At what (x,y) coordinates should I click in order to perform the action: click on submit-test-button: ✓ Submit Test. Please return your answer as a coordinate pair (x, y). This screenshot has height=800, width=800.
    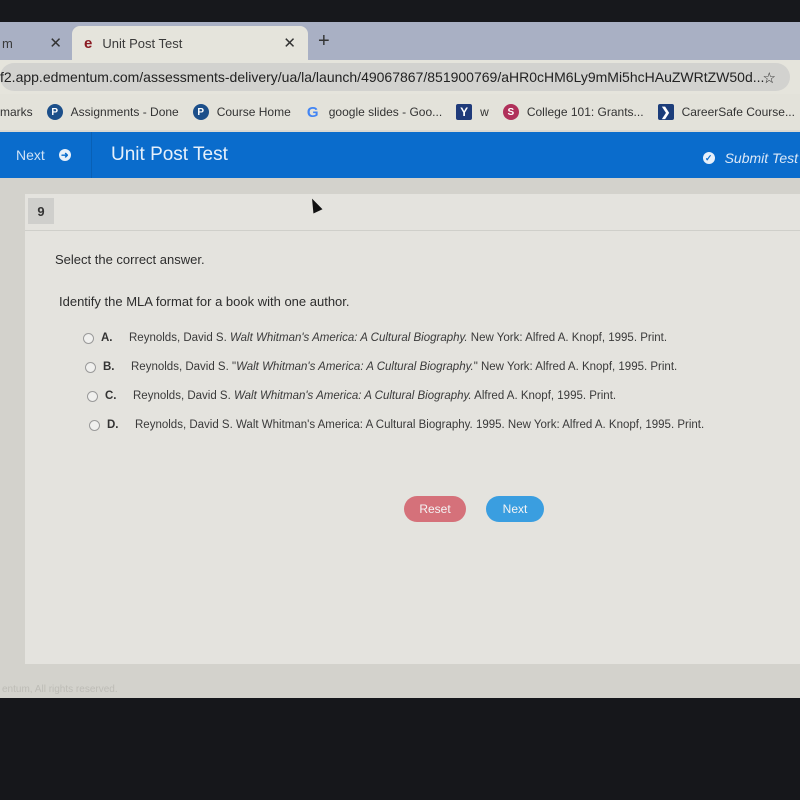
    Looking at the image, I should click on (750, 158).